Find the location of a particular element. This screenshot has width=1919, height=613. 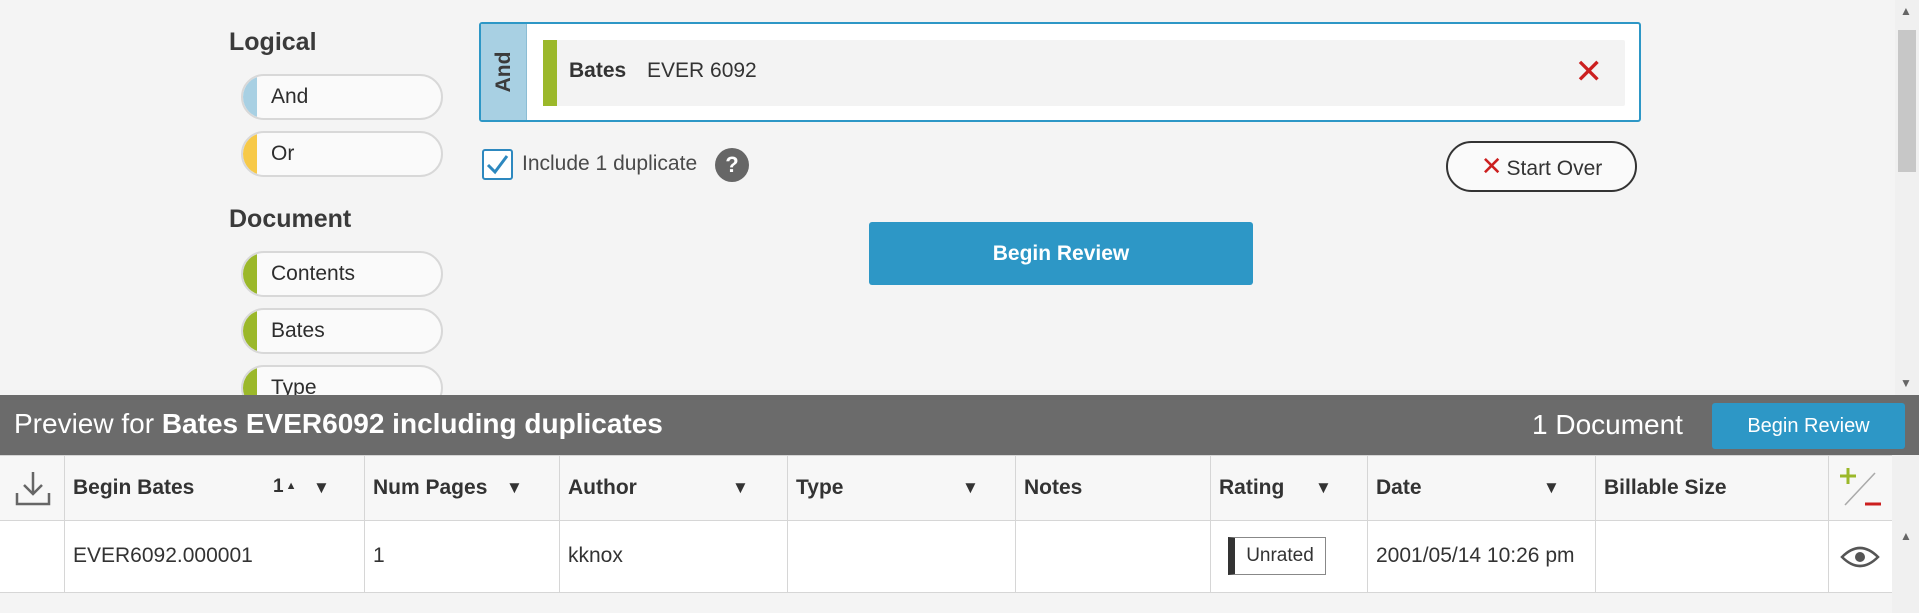

query-drop-zone: And Bates EVER 6092 ✕ is located at coordinates (1060, 72).